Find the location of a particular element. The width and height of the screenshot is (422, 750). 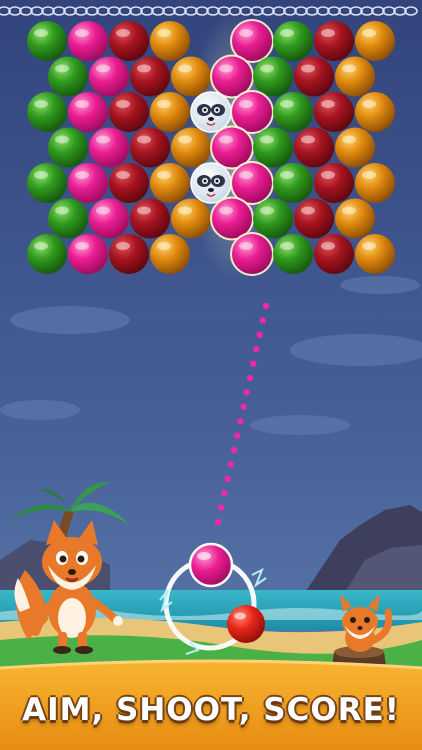

next-bubble is located at coordinates (246, 624).